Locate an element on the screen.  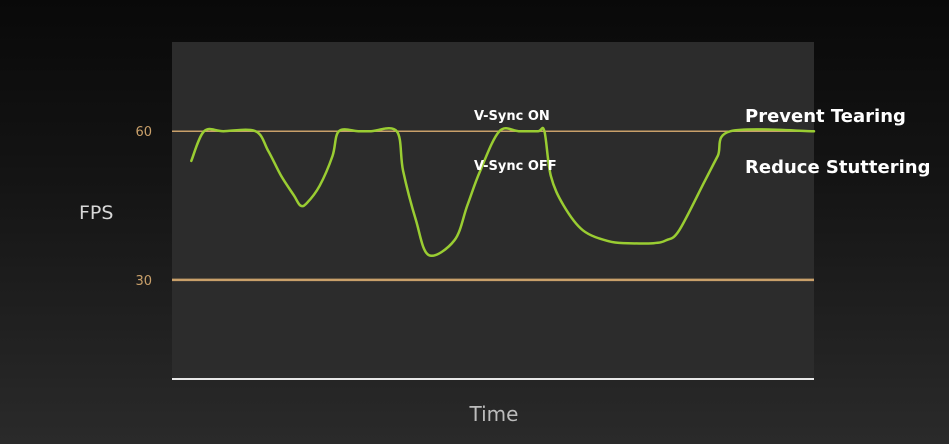
annotation-vsync-on: V-Sync ON is located at coordinates (512, 116).